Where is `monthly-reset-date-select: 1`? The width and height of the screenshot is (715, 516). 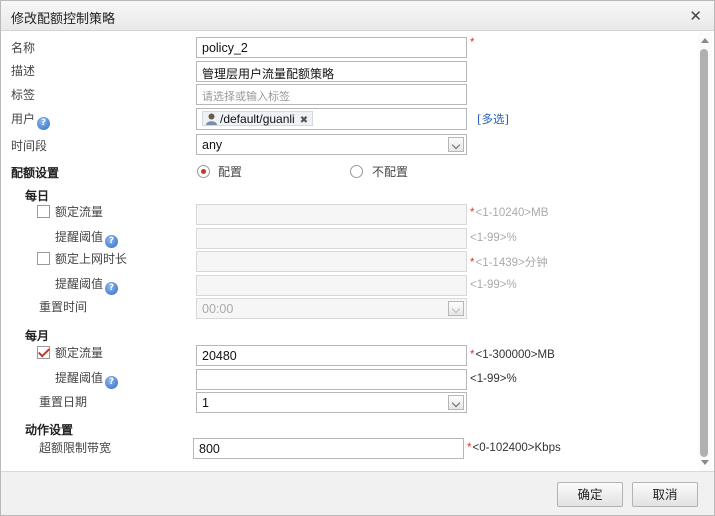 monthly-reset-date-select: 1 is located at coordinates (331, 402).